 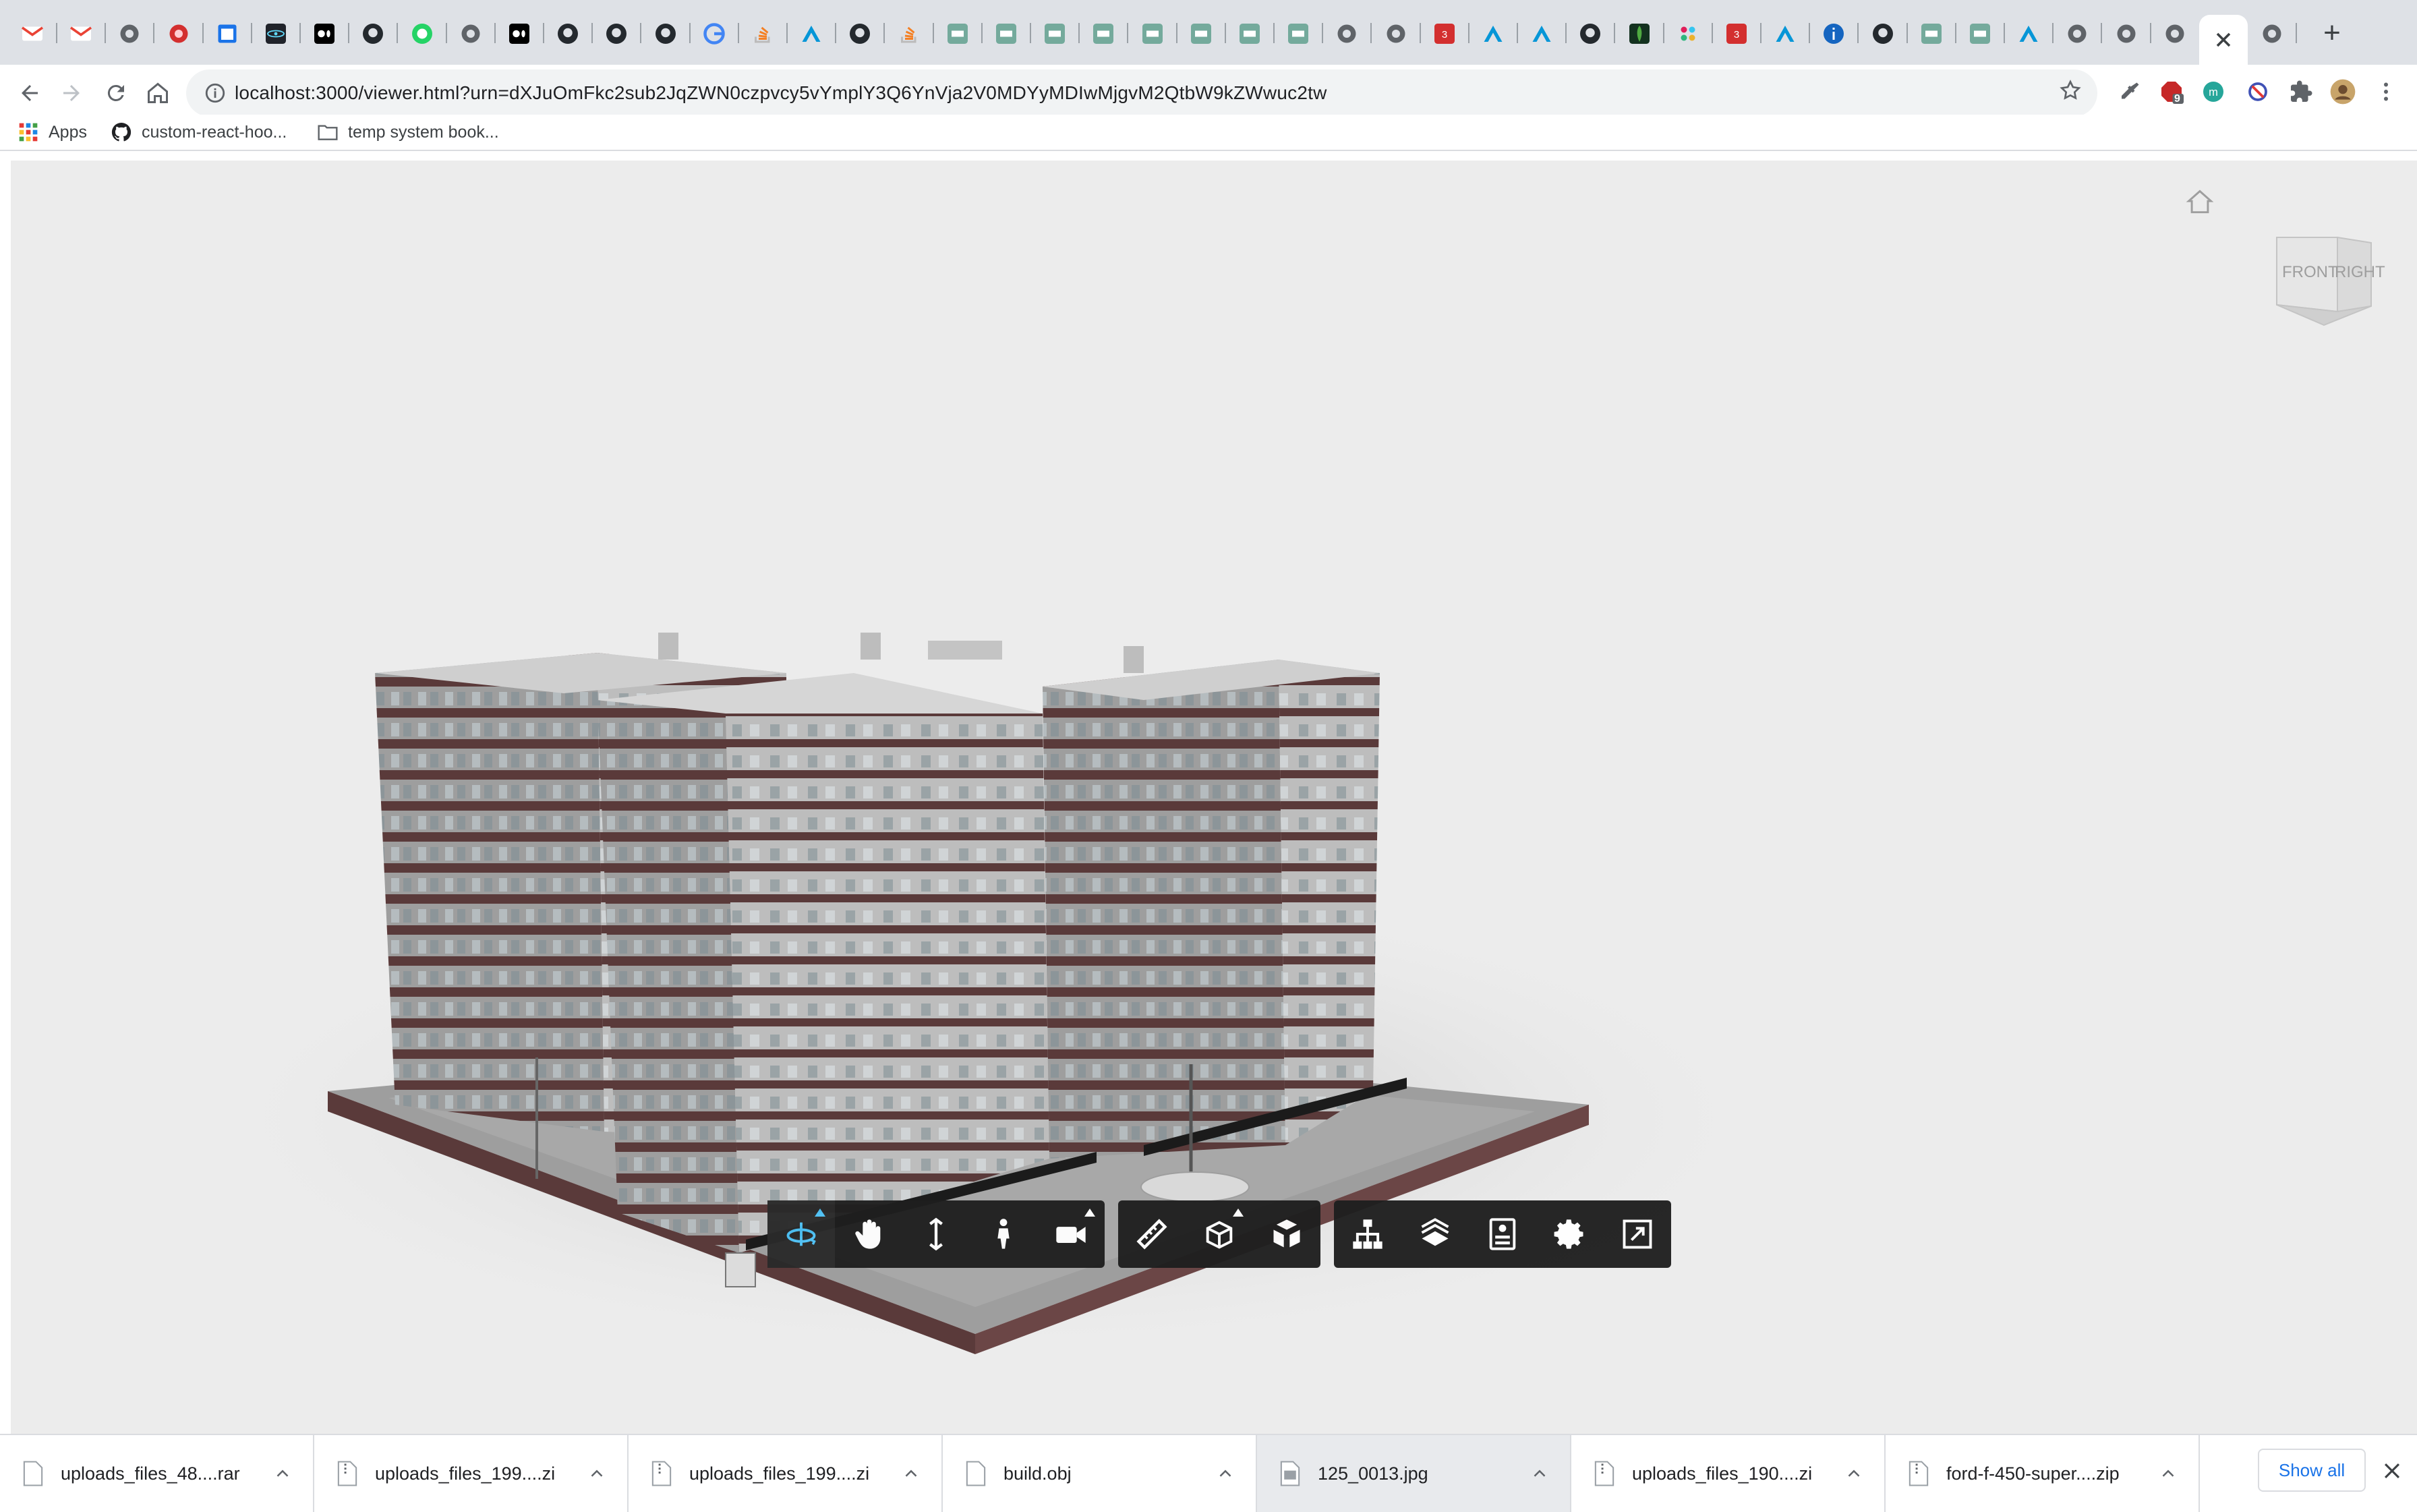 I want to click on viewcube-front-label: FRONT, so click(x=2310, y=272).